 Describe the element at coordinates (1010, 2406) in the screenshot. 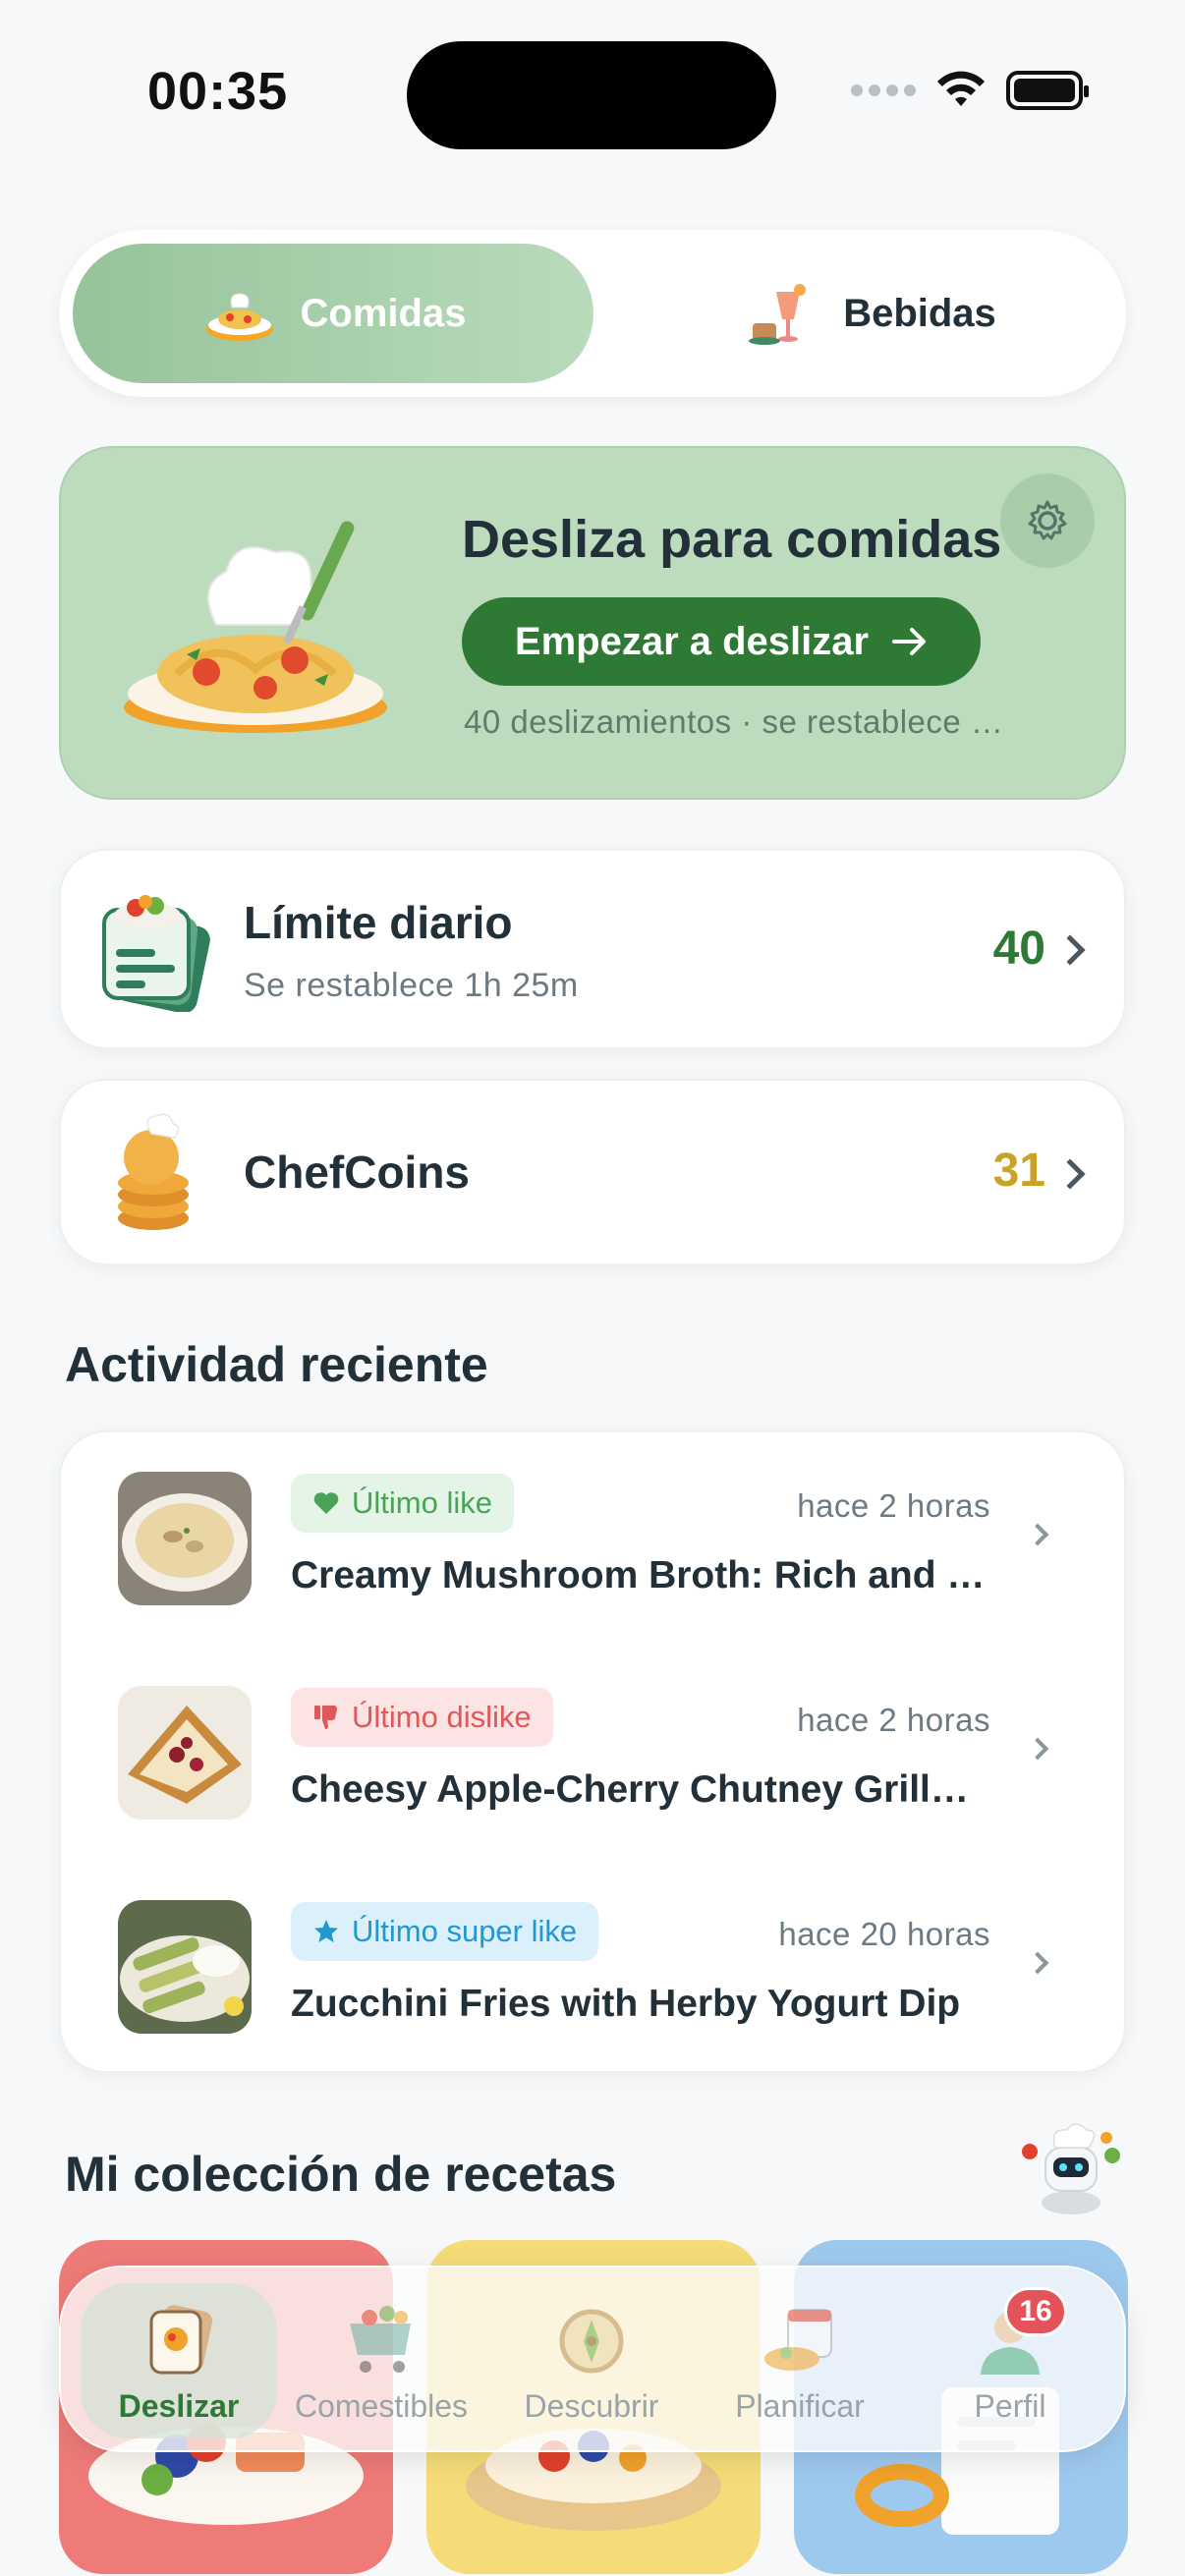

I see `nav-perfil-label: Perfil` at that location.